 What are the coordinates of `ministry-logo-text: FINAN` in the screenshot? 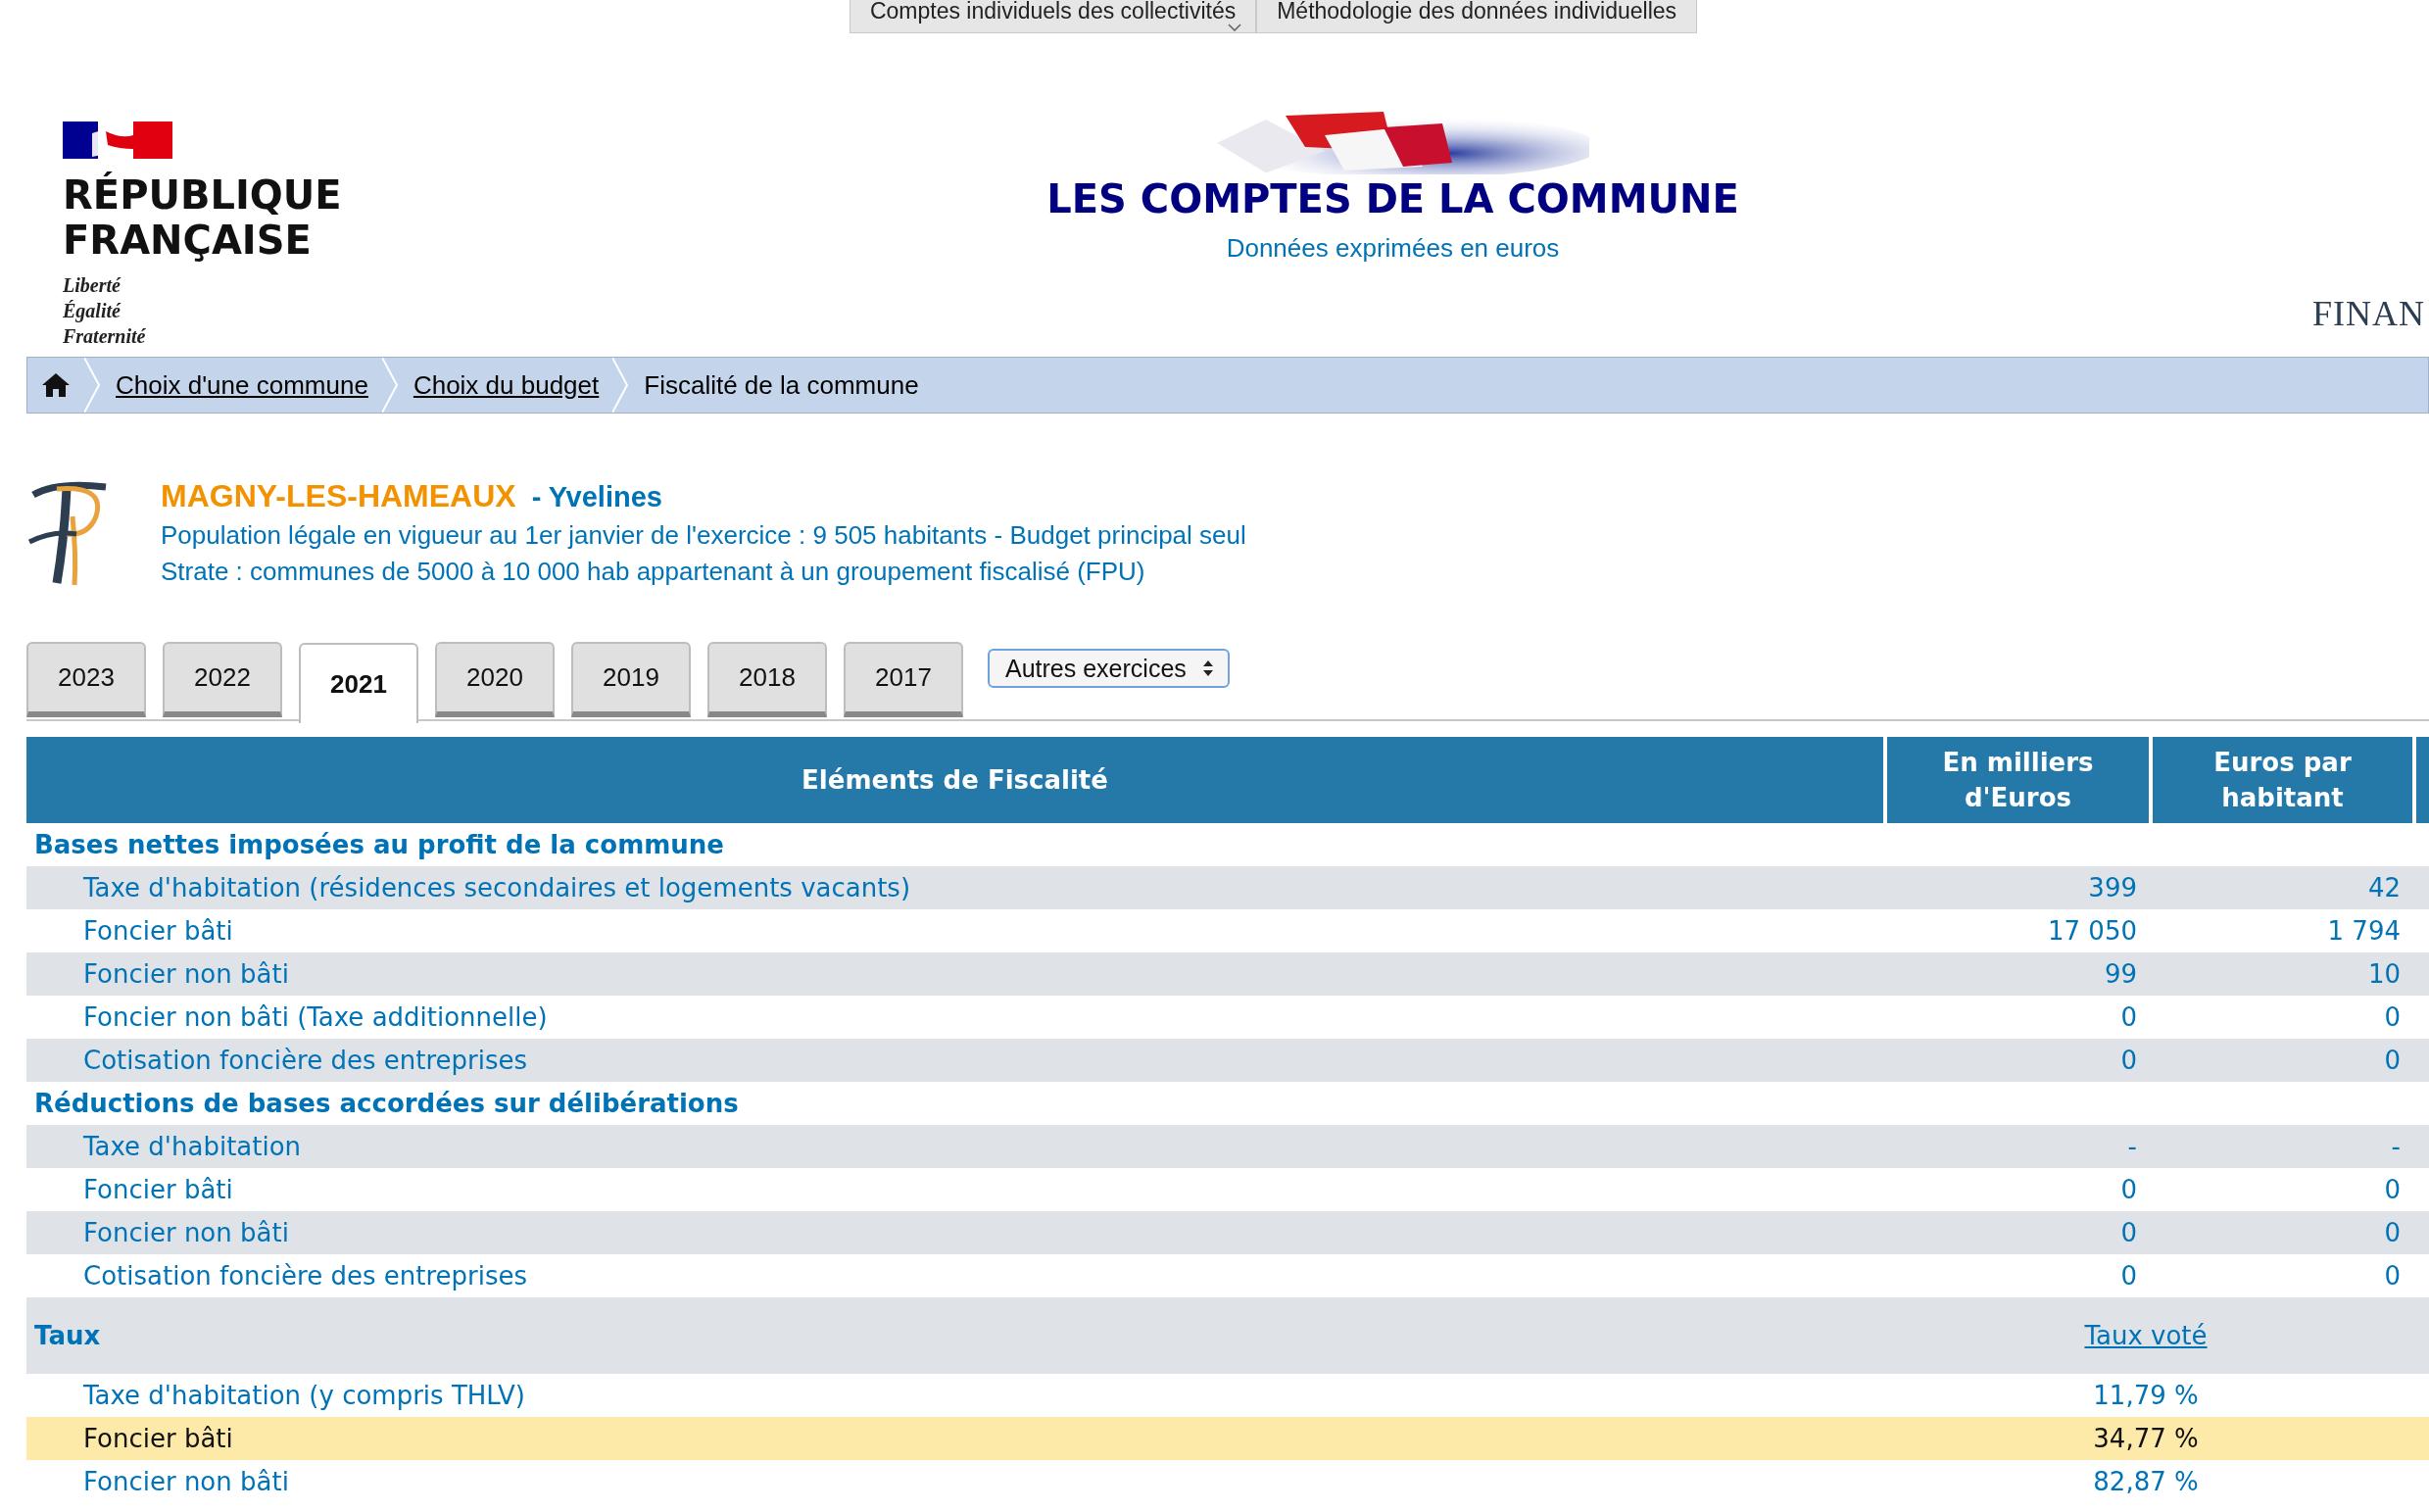 It's located at (2369, 313).